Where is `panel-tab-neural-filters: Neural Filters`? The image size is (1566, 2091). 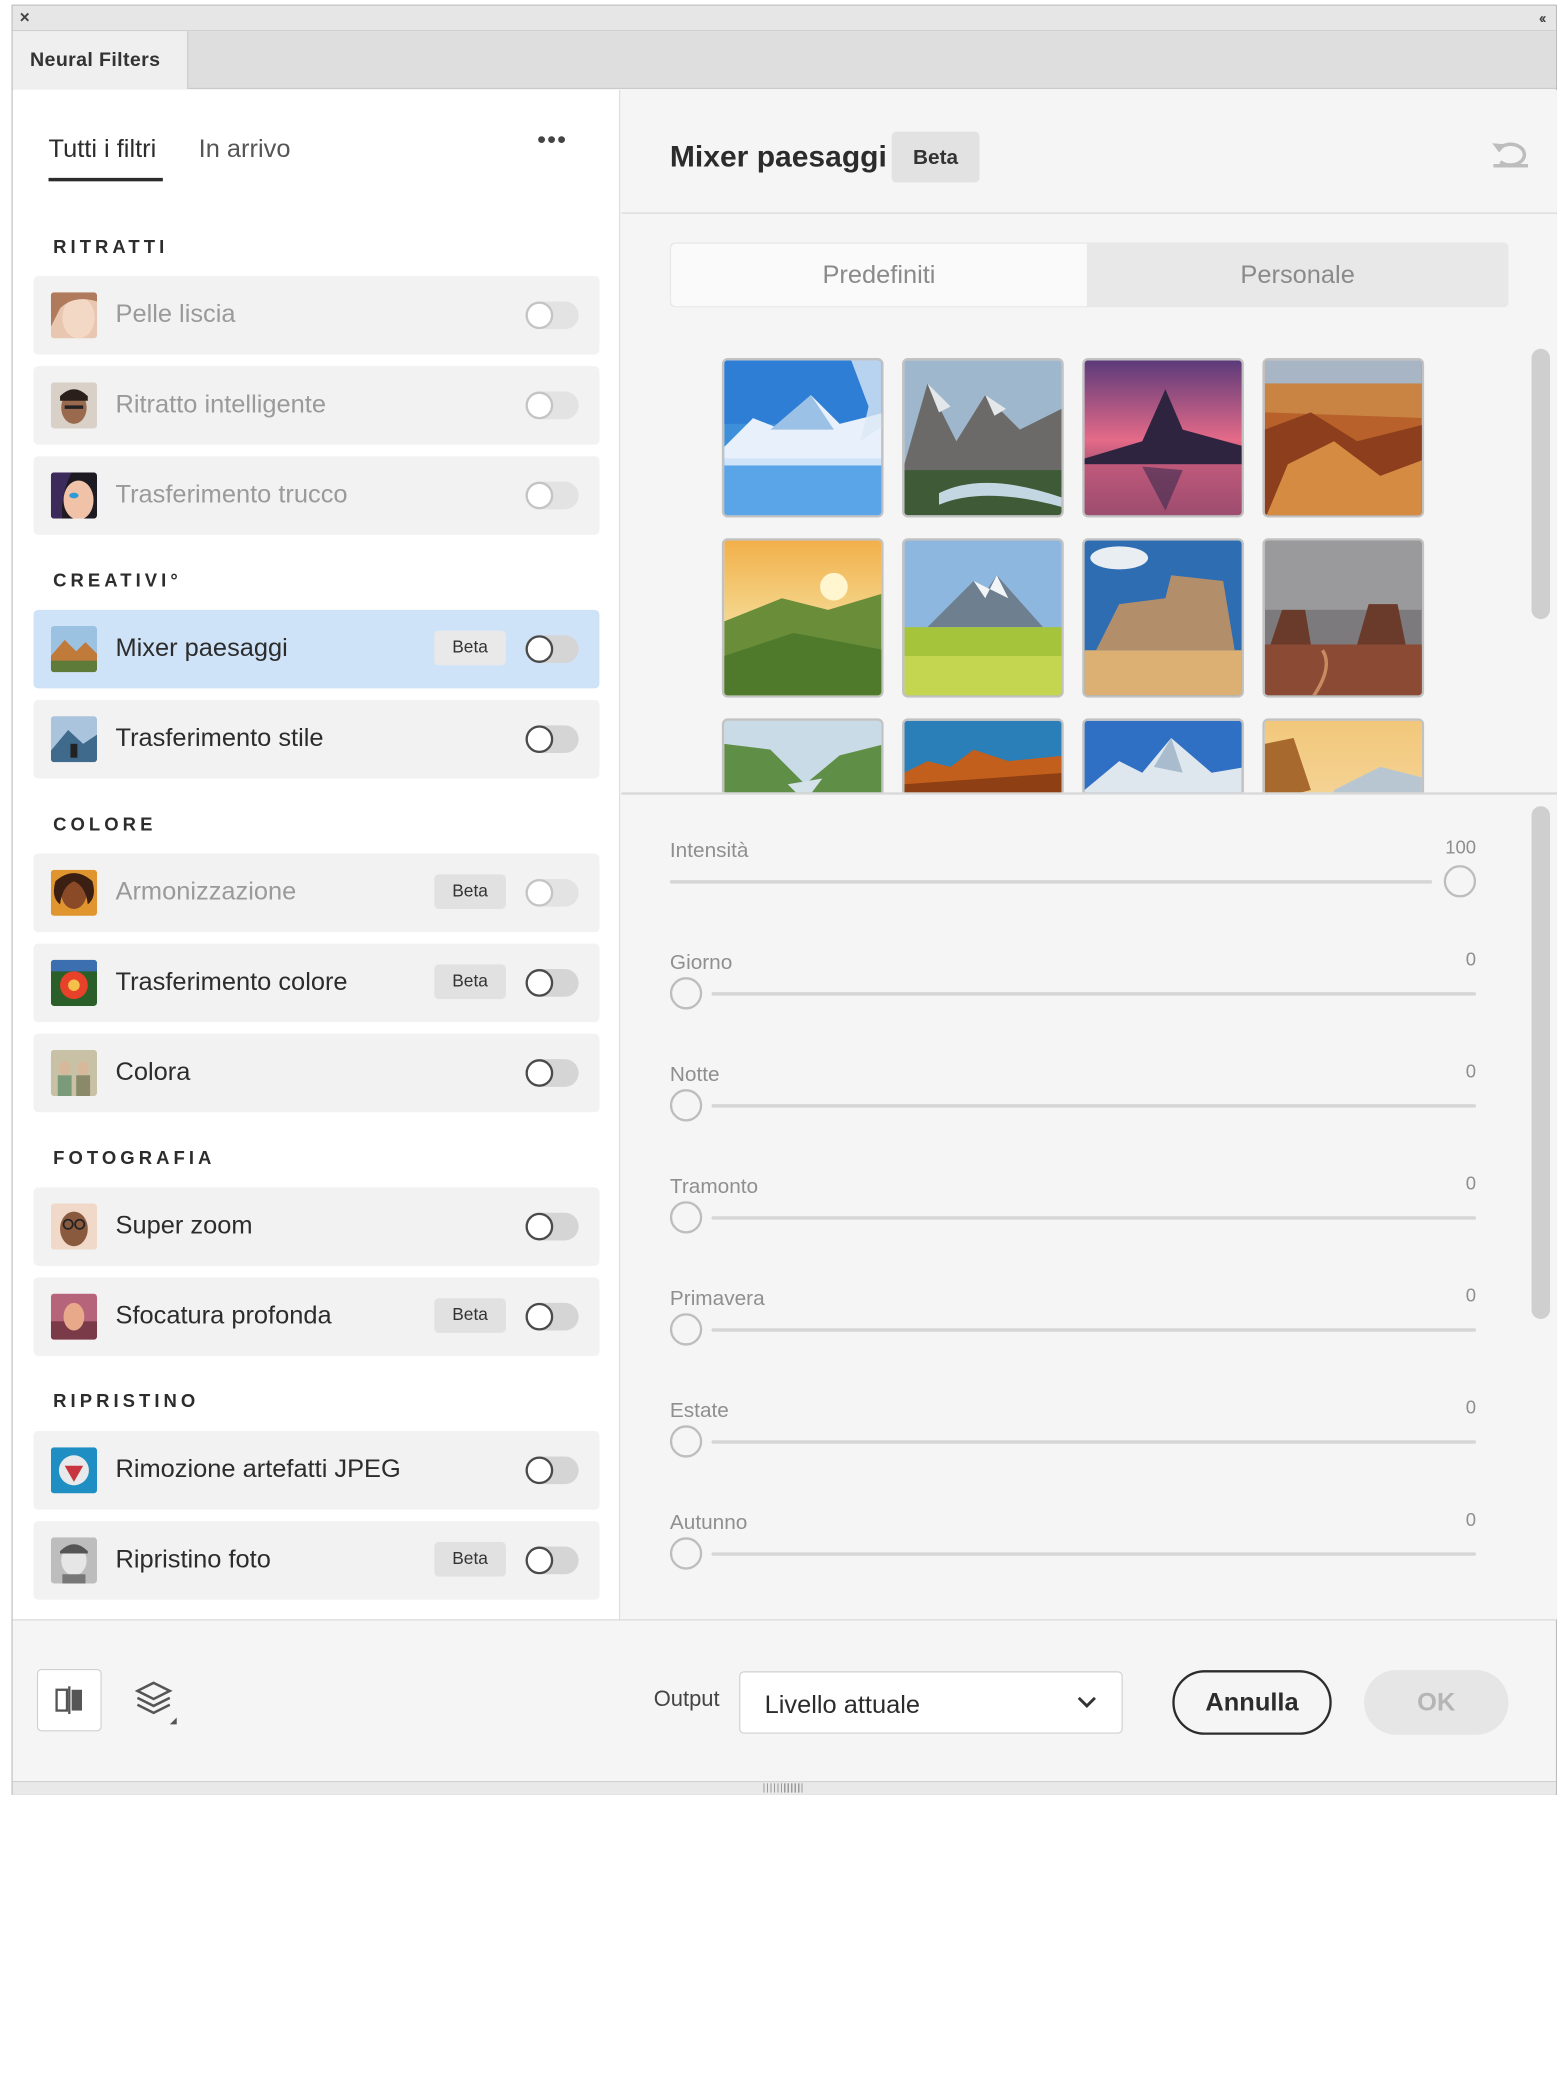
panel-tab-neural-filters: Neural Filters is located at coordinates (100, 60).